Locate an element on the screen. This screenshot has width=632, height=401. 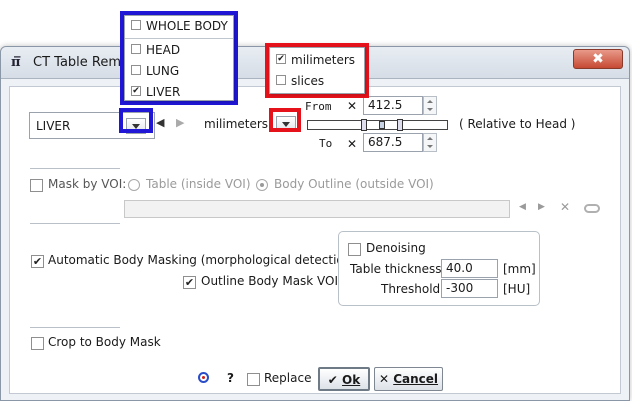
outline-body-mask-checkbox: ✔ is located at coordinates (189, 282).